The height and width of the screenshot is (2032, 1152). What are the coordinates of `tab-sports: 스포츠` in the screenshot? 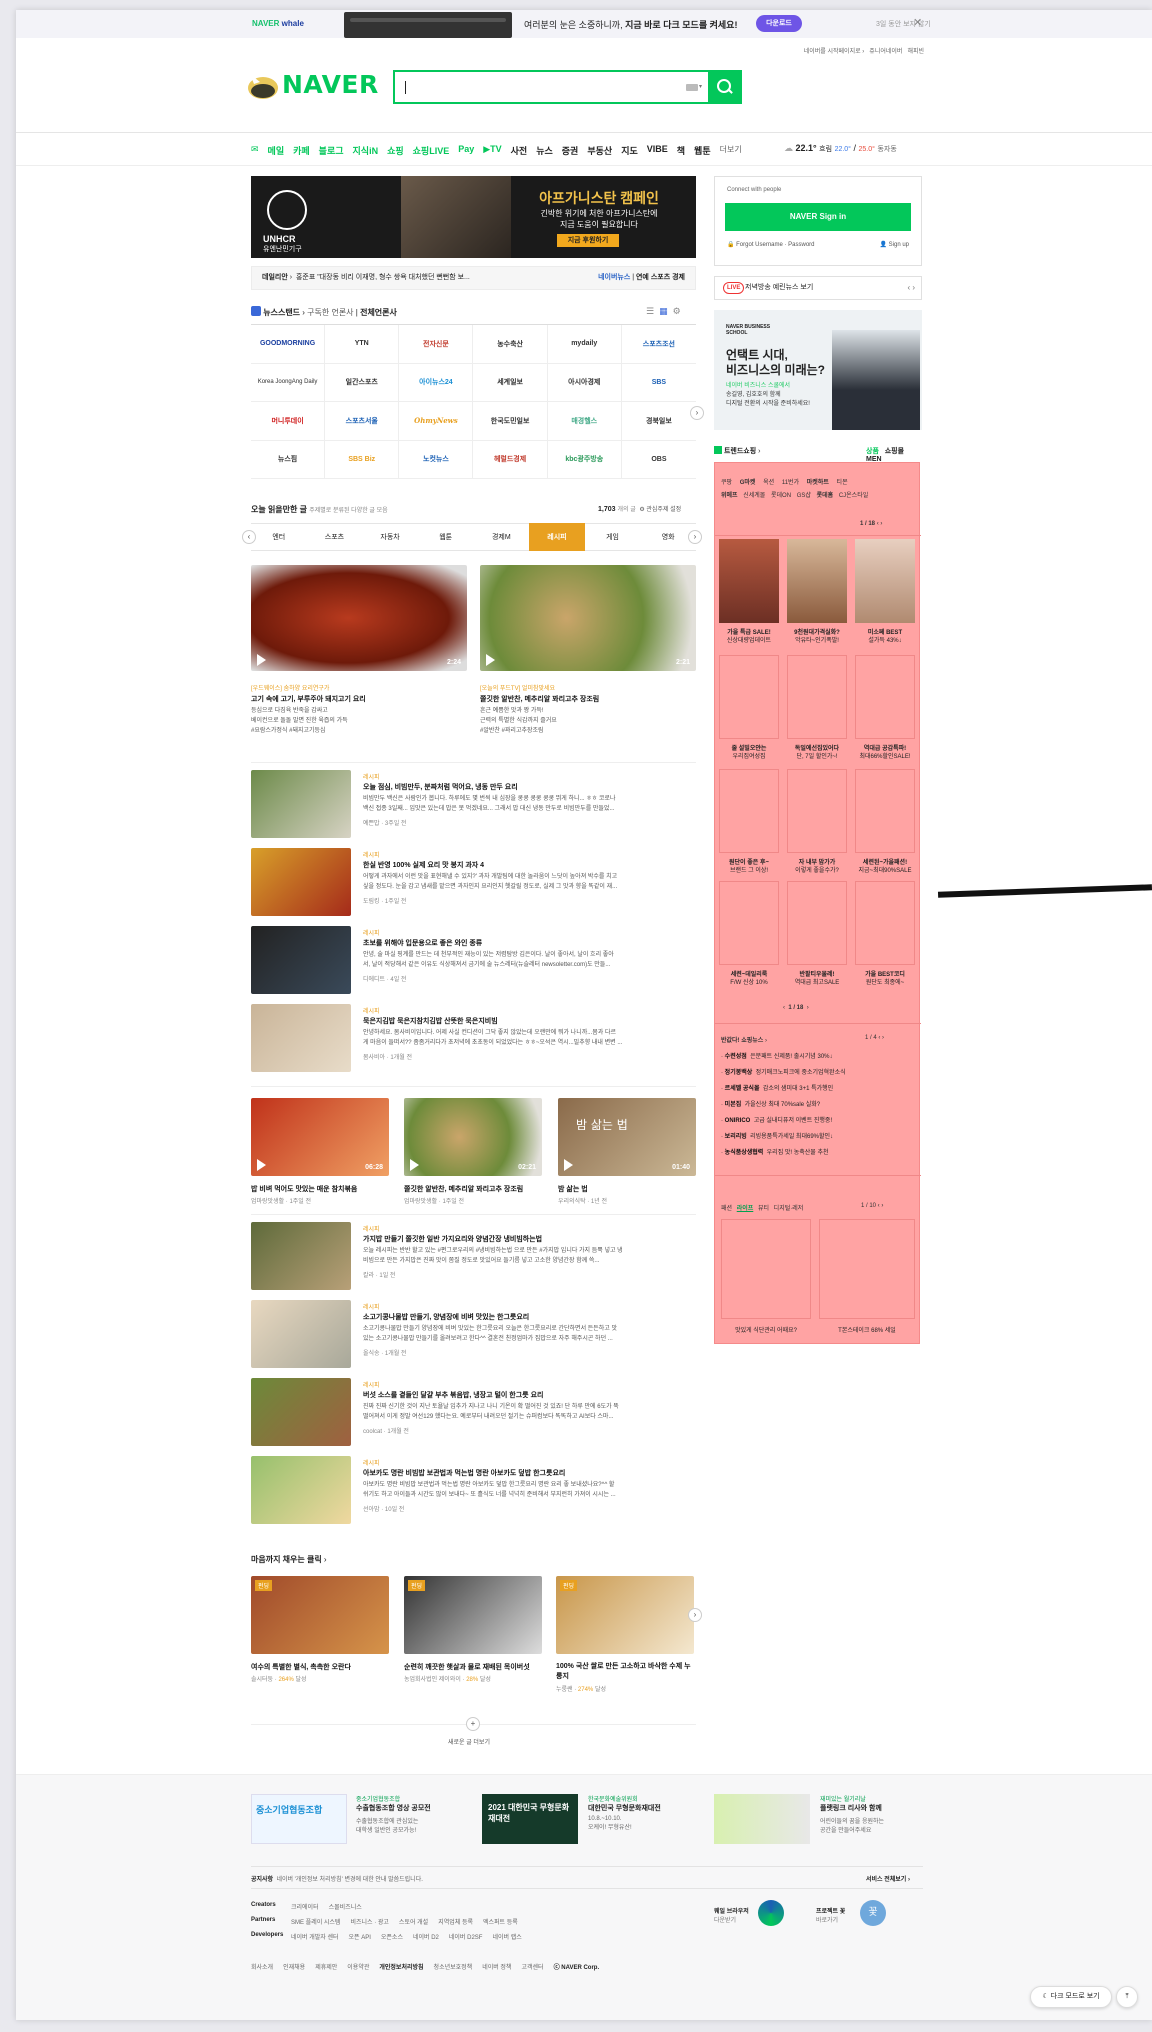 It's located at (660, 277).